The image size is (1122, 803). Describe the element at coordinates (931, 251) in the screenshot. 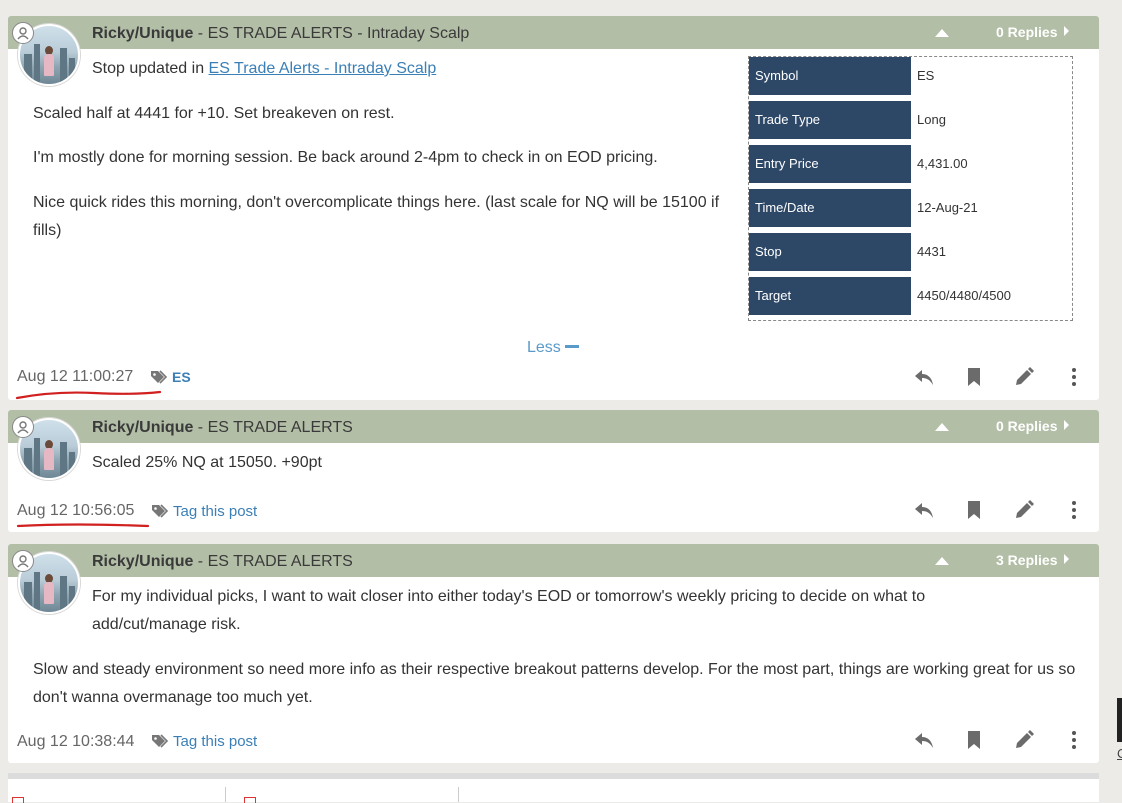

I see `trade-value: 4431` at that location.